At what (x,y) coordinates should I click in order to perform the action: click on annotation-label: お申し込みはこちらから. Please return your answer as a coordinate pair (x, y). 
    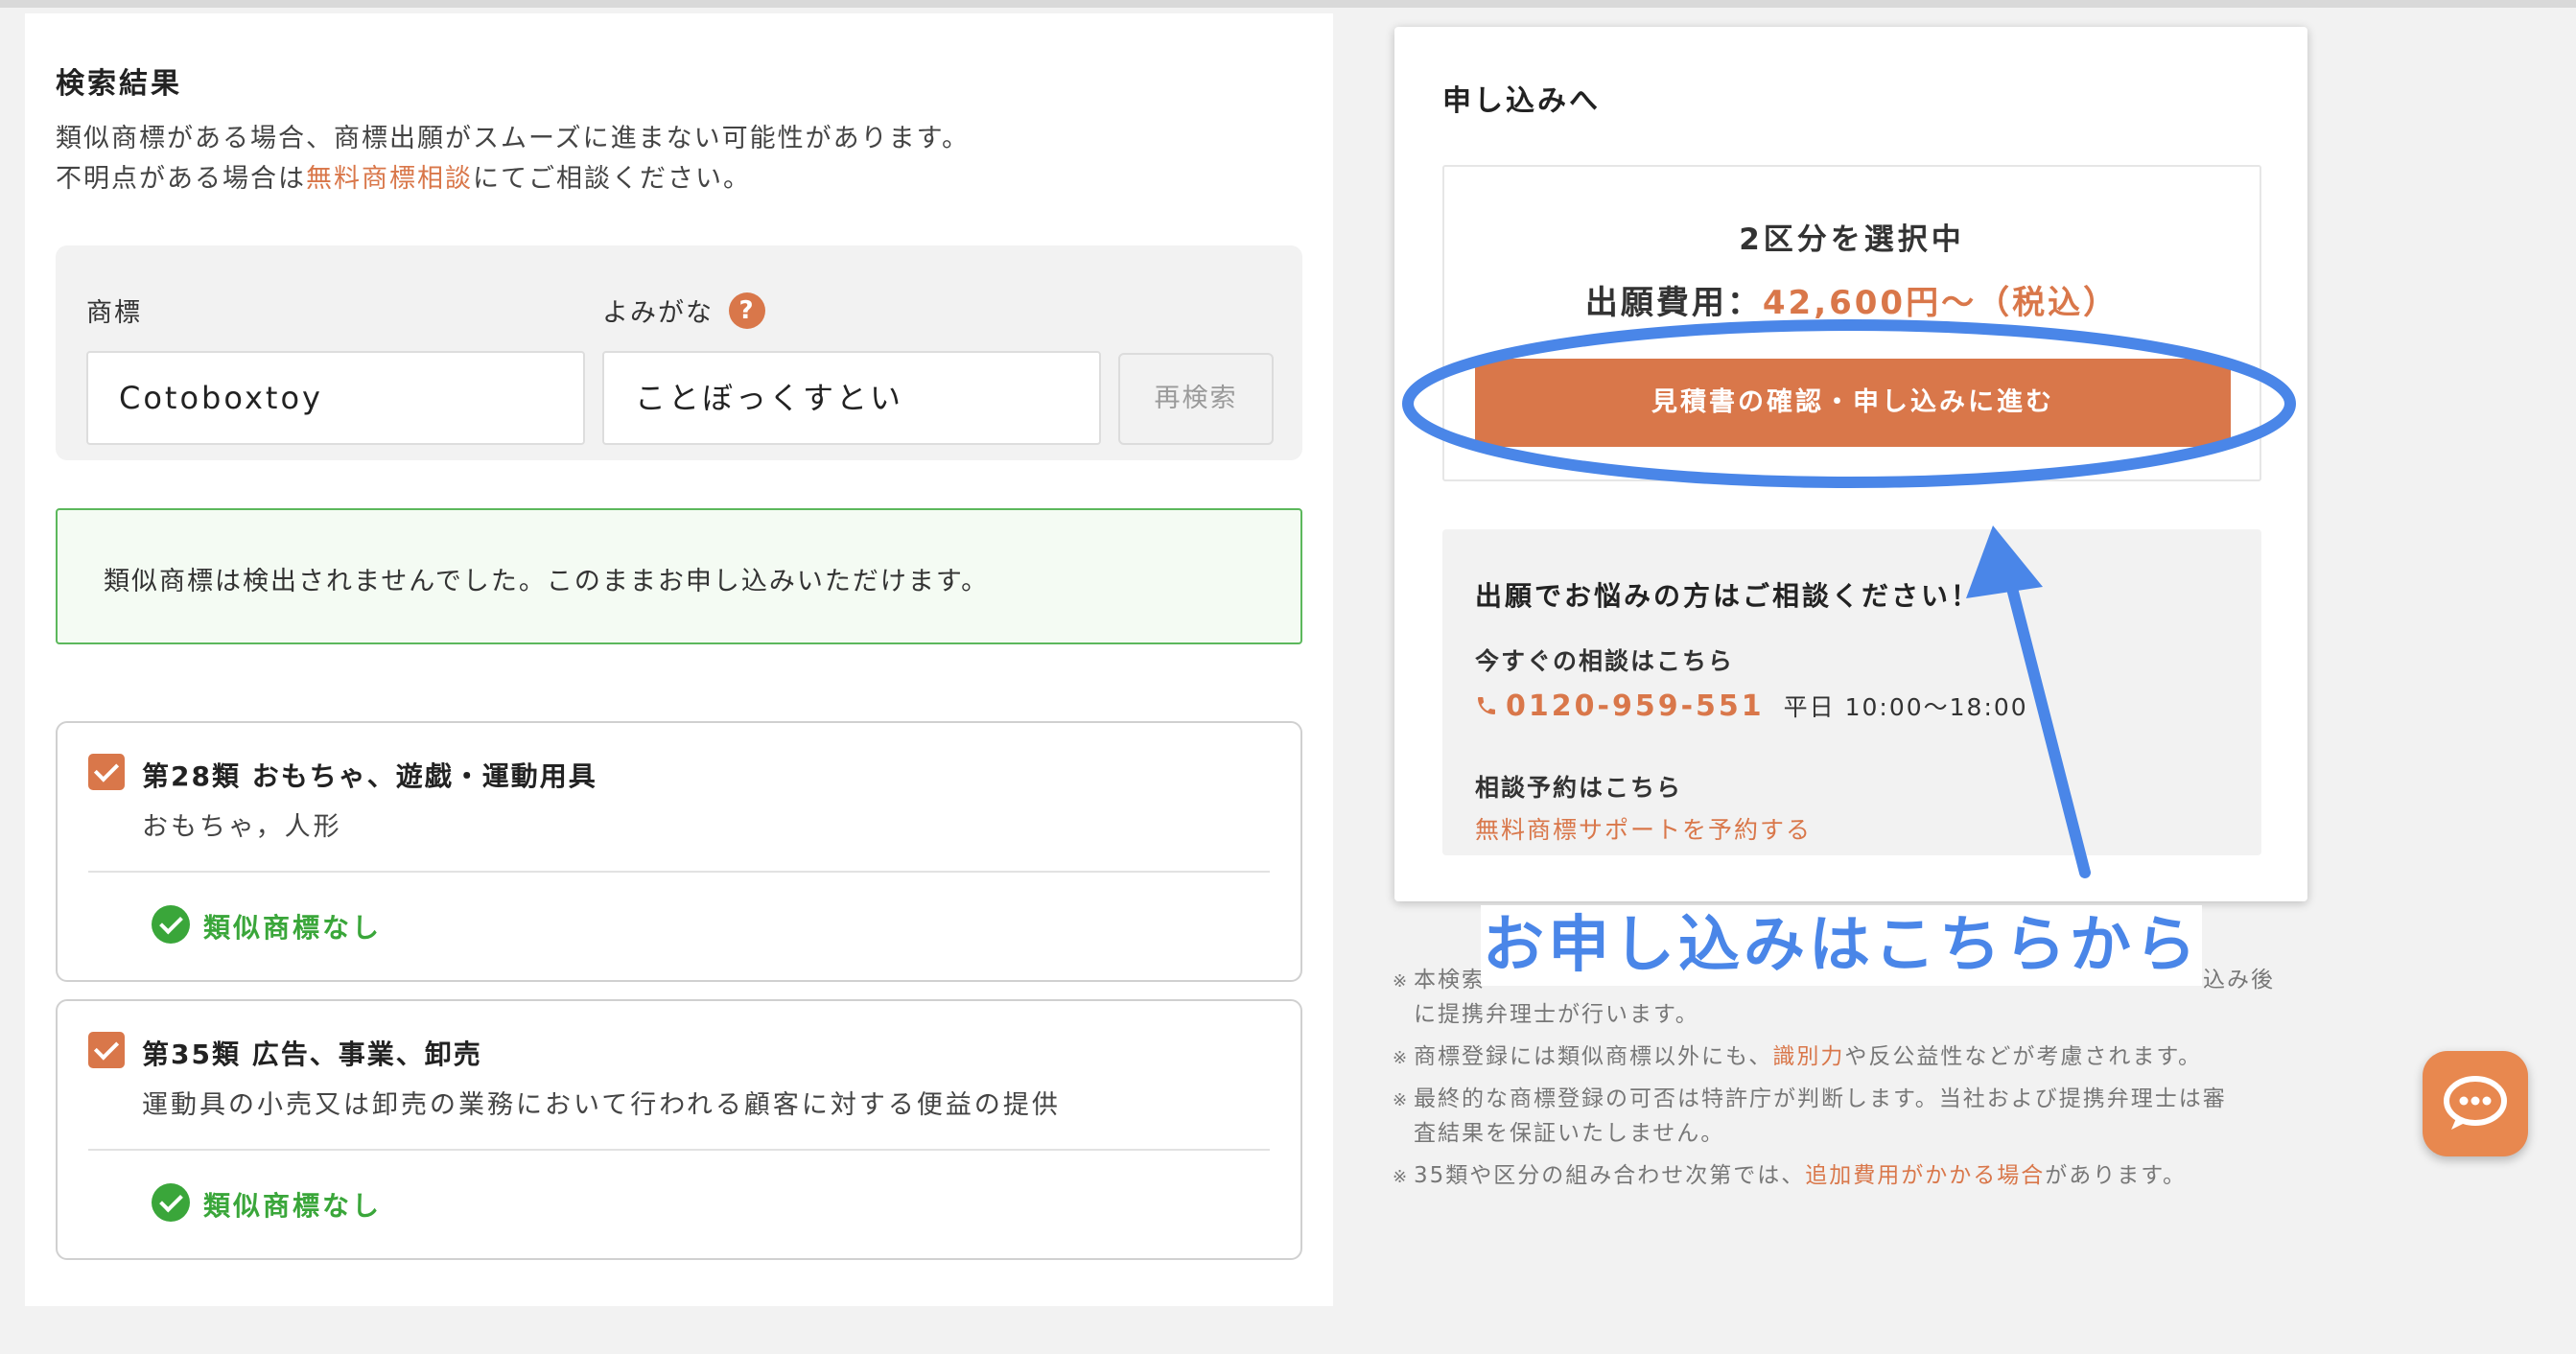
    Looking at the image, I should click on (1841, 946).